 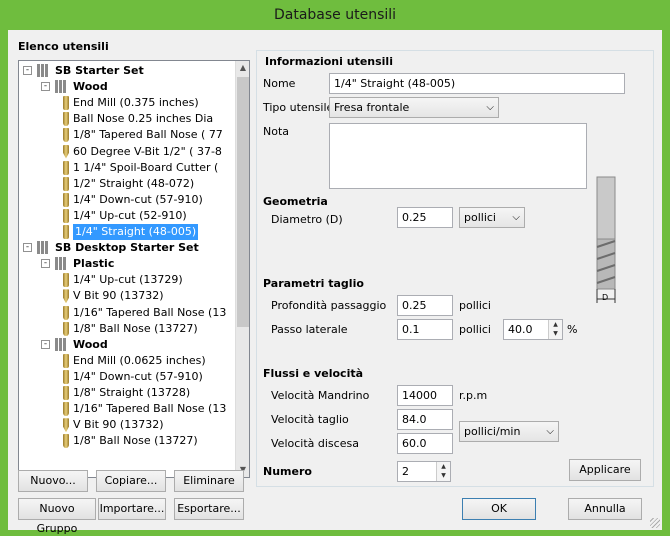 I want to click on tree-scrollbar: ▲ ▼, so click(x=242, y=269).